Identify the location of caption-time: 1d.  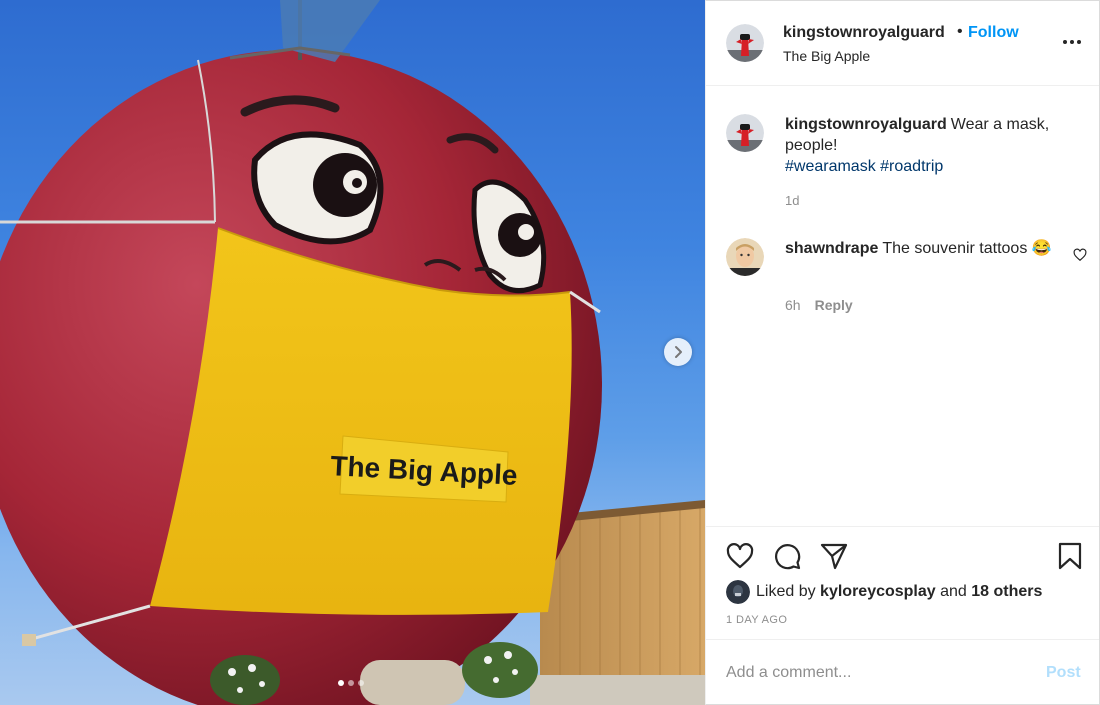
(792, 200).